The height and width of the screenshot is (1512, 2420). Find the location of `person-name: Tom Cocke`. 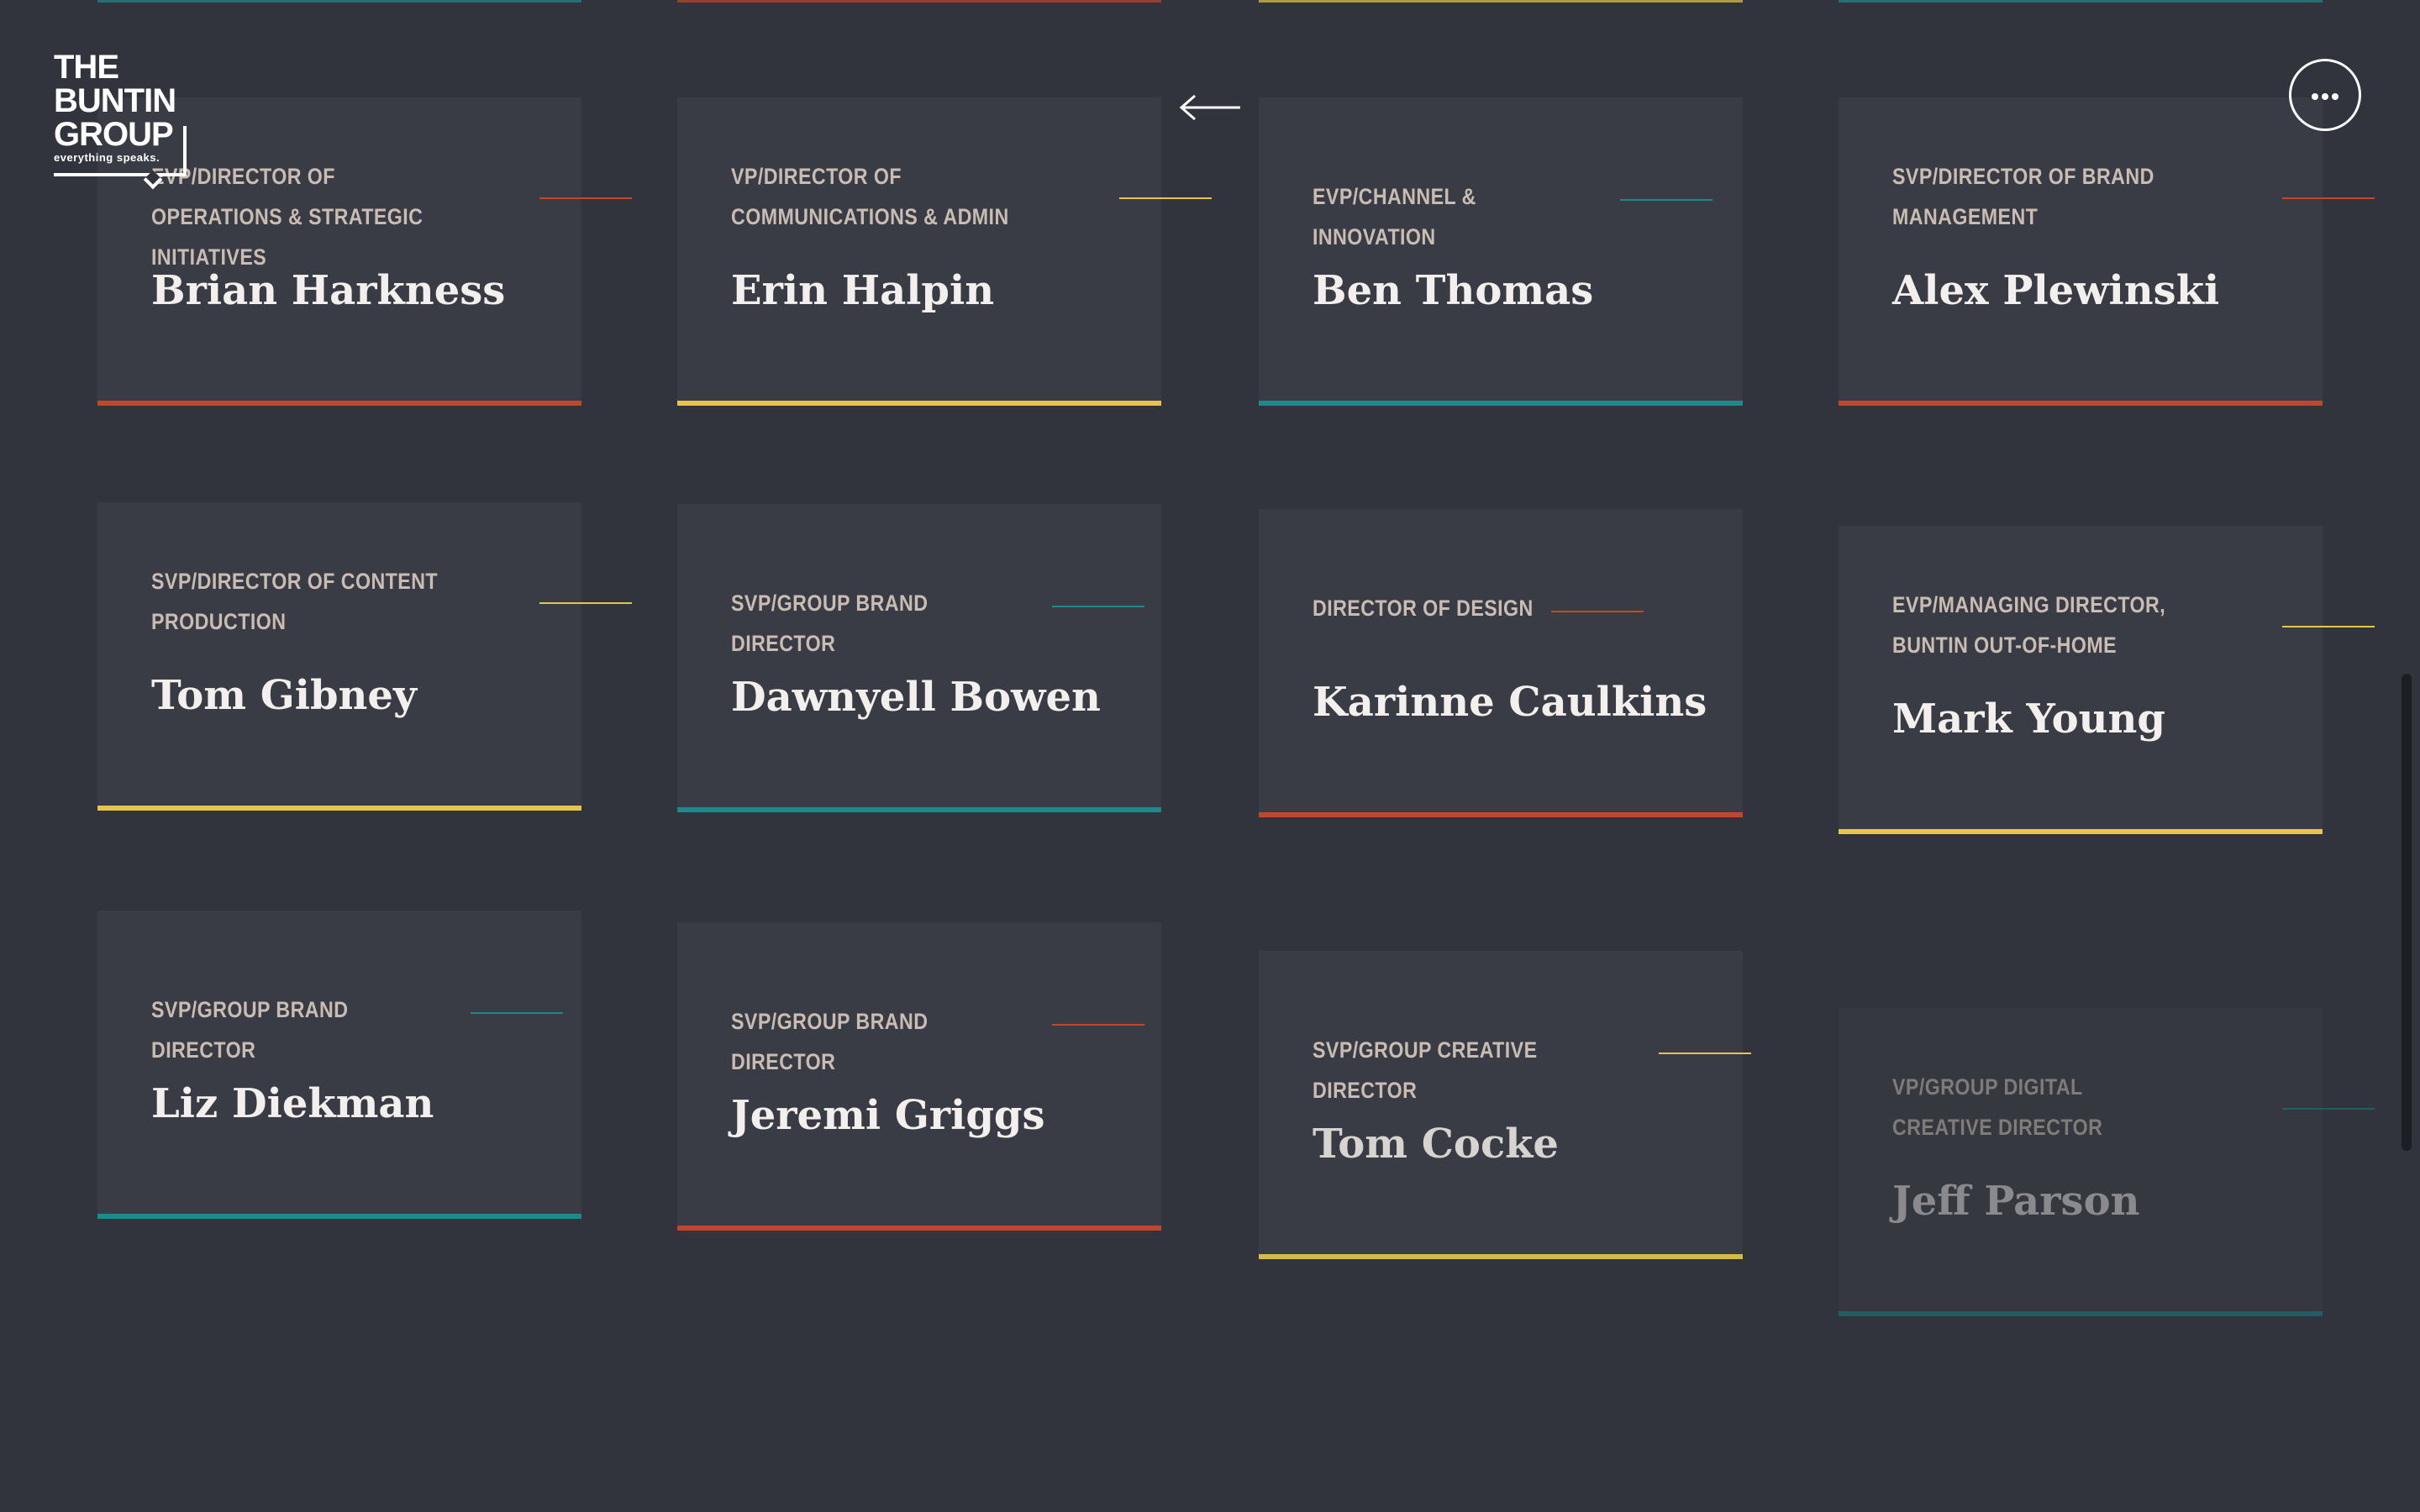

person-name: Tom Cocke is located at coordinates (1436, 1144).